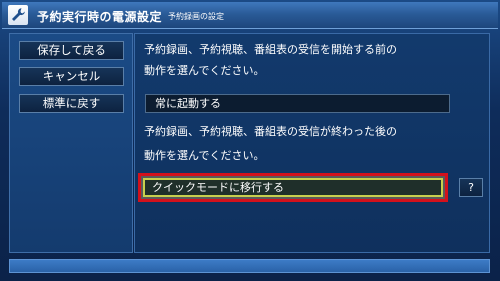 This screenshot has width=500, height=281. I want to click on before-action-select: 常に起動する, so click(297, 103).